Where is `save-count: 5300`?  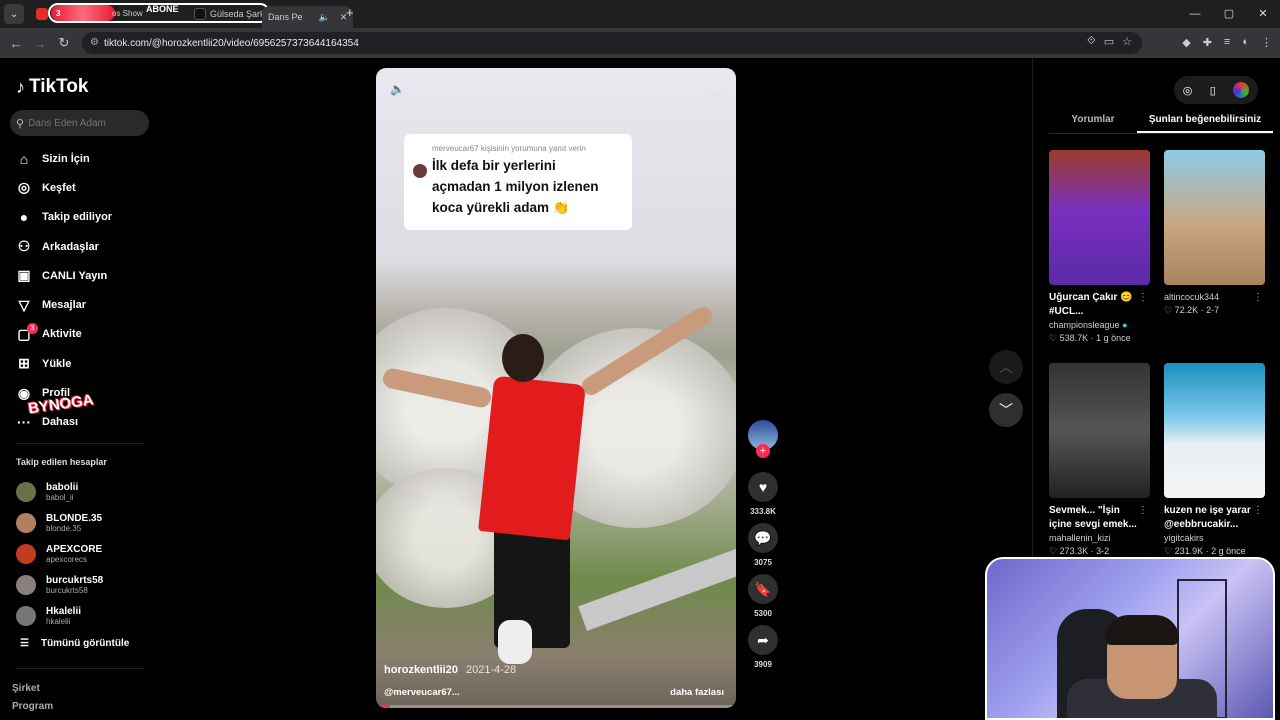 save-count: 5300 is located at coordinates (763, 613).